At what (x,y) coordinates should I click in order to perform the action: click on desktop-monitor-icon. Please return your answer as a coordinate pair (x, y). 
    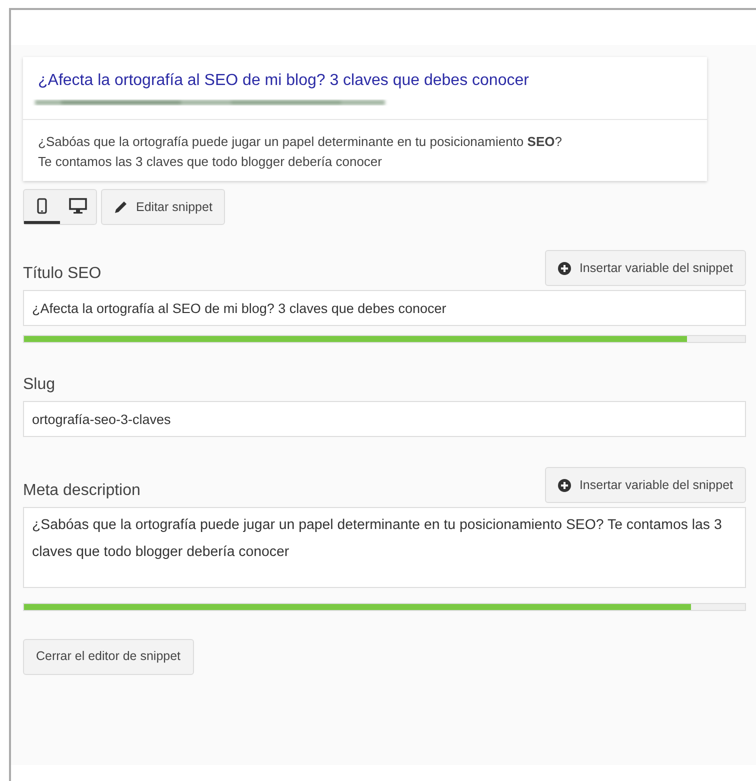
    Looking at the image, I should click on (78, 206).